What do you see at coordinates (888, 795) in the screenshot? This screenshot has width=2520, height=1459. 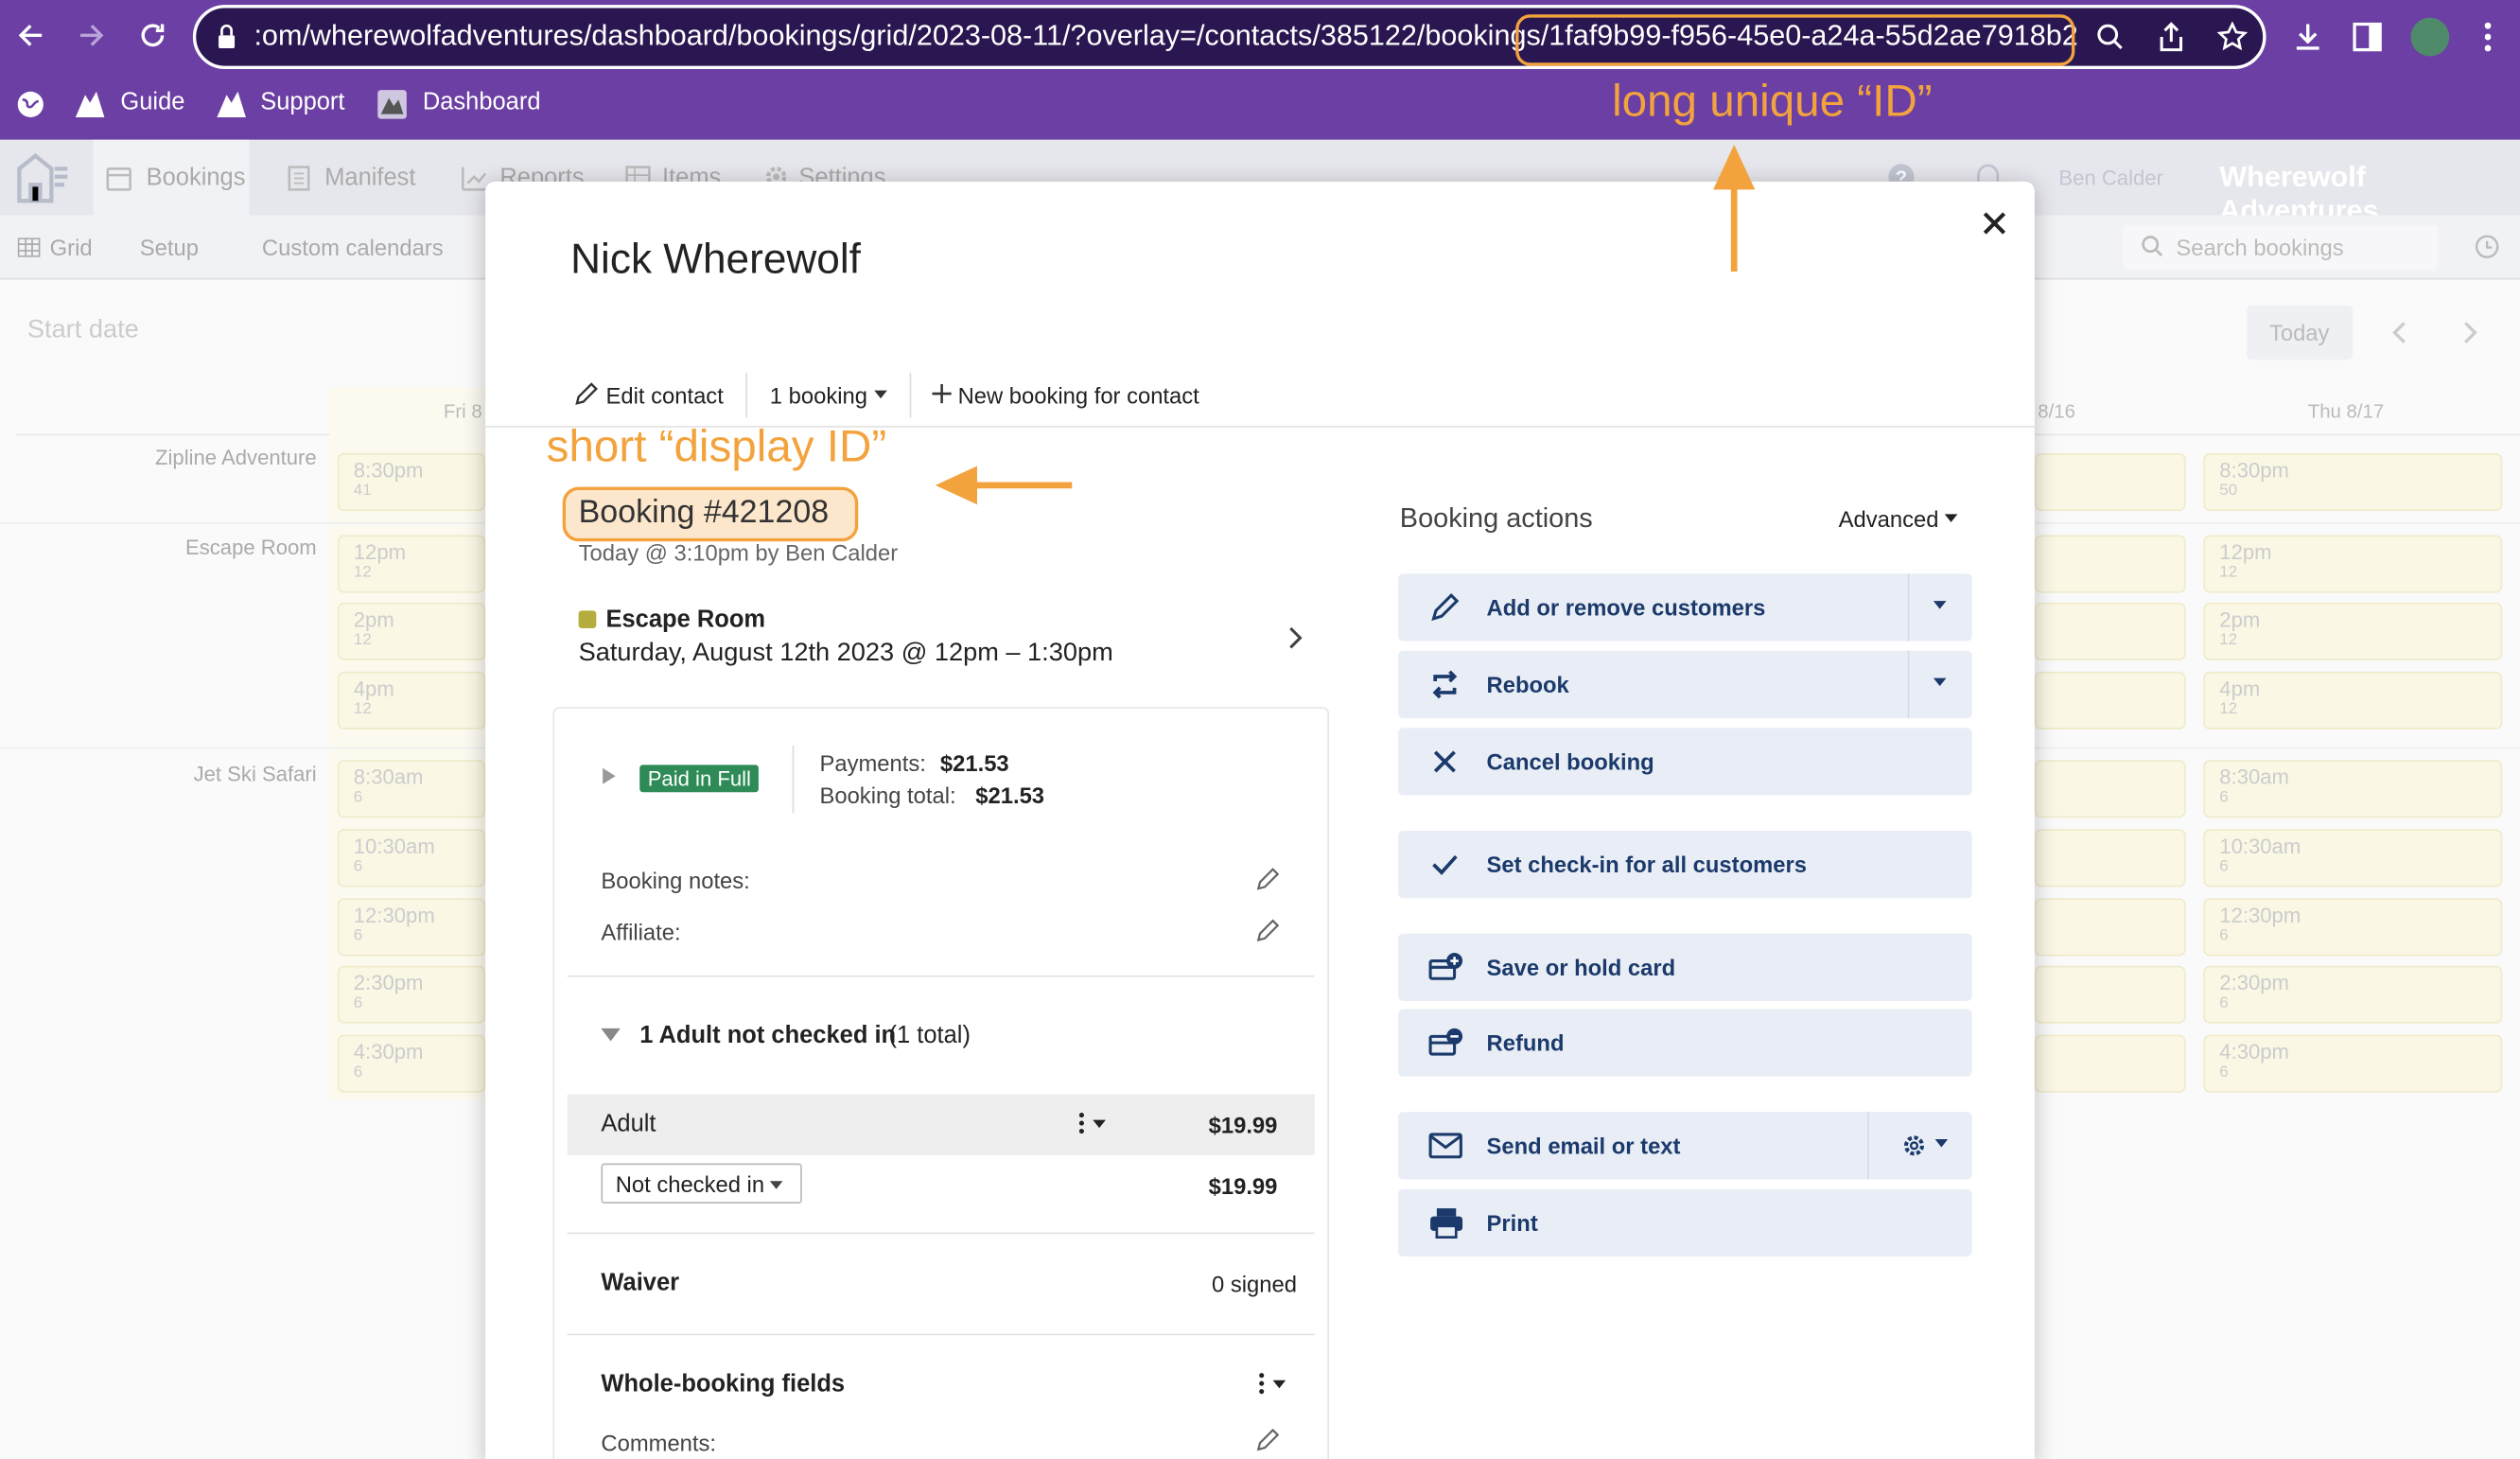 I see `total-label: Booking total:` at bounding box center [888, 795].